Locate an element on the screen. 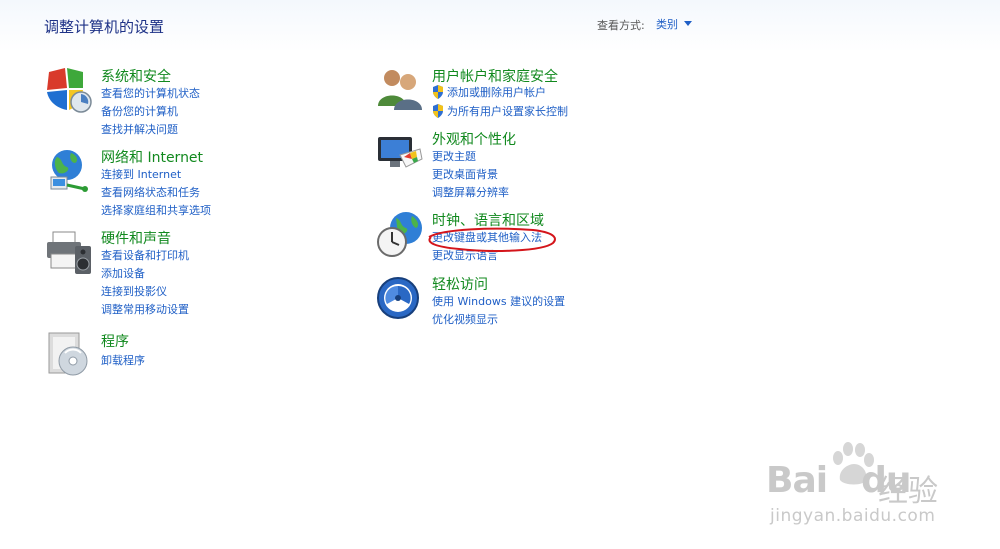  link-mobility-settings: 调整常用移动设置 is located at coordinates (145, 309).